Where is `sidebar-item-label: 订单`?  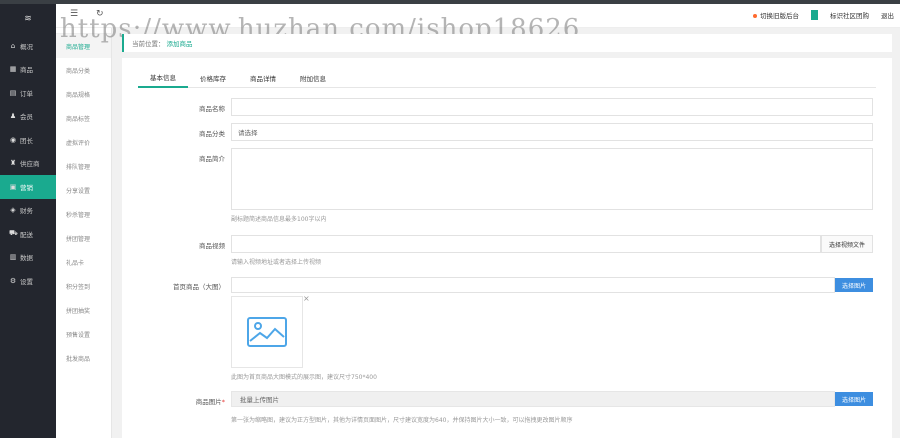
sidebar-item-label: 订单 is located at coordinates (26, 93).